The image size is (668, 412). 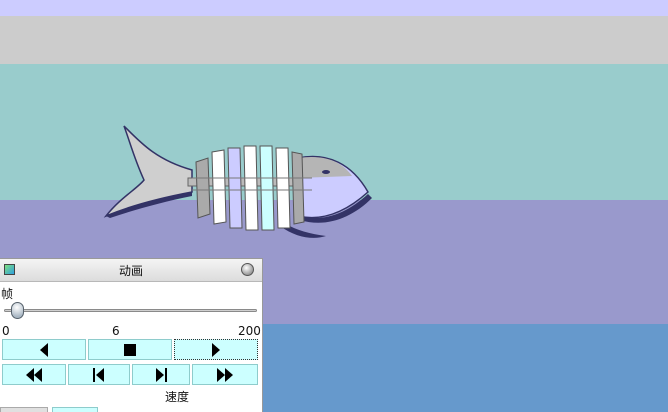 What do you see at coordinates (247, 269) in the screenshot?
I see `close-icon` at bounding box center [247, 269].